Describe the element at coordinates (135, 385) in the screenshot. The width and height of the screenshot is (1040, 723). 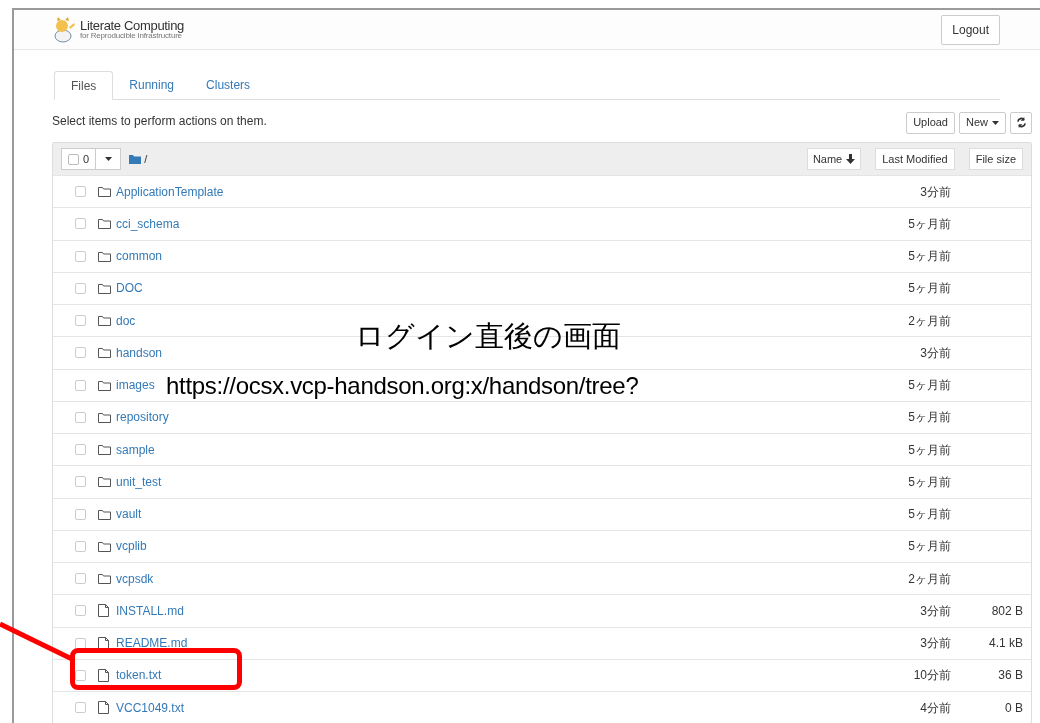
I see `item-link: images` at that location.